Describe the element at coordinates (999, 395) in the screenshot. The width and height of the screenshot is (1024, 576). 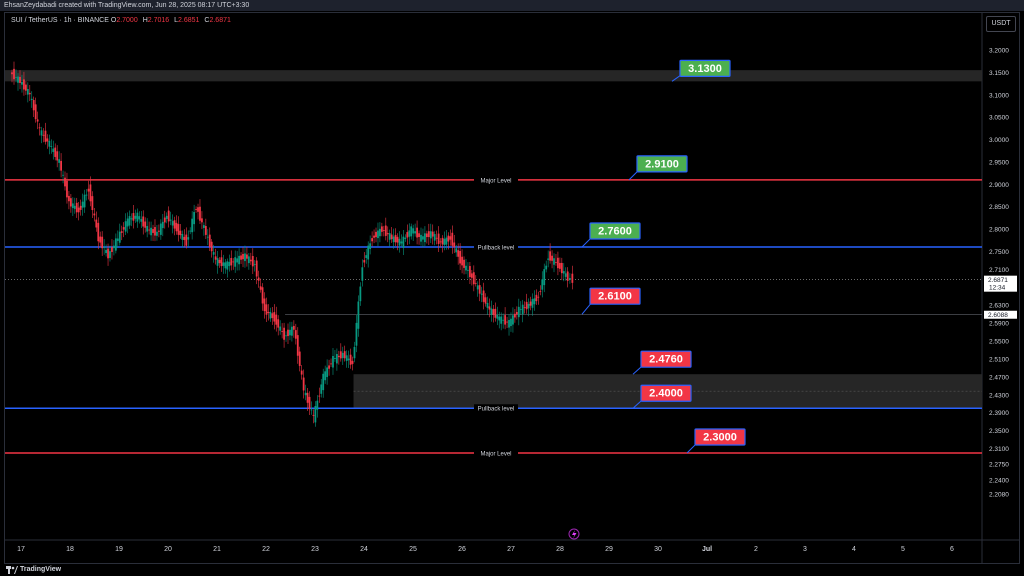
I see `y-tick-label: 2.4300` at that location.